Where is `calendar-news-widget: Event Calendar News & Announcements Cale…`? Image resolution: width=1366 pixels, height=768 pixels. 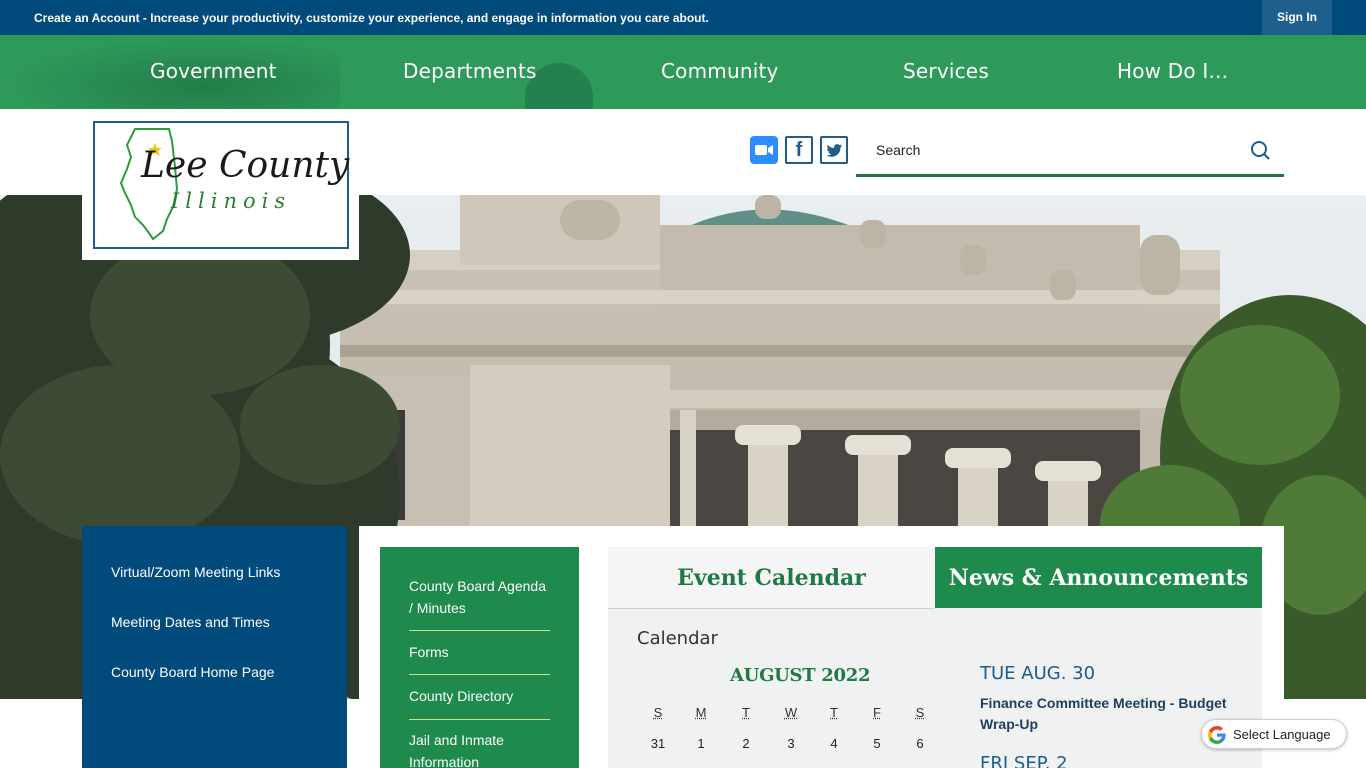 calendar-news-widget: Event Calendar News & Announcements Cale… is located at coordinates (935, 657).